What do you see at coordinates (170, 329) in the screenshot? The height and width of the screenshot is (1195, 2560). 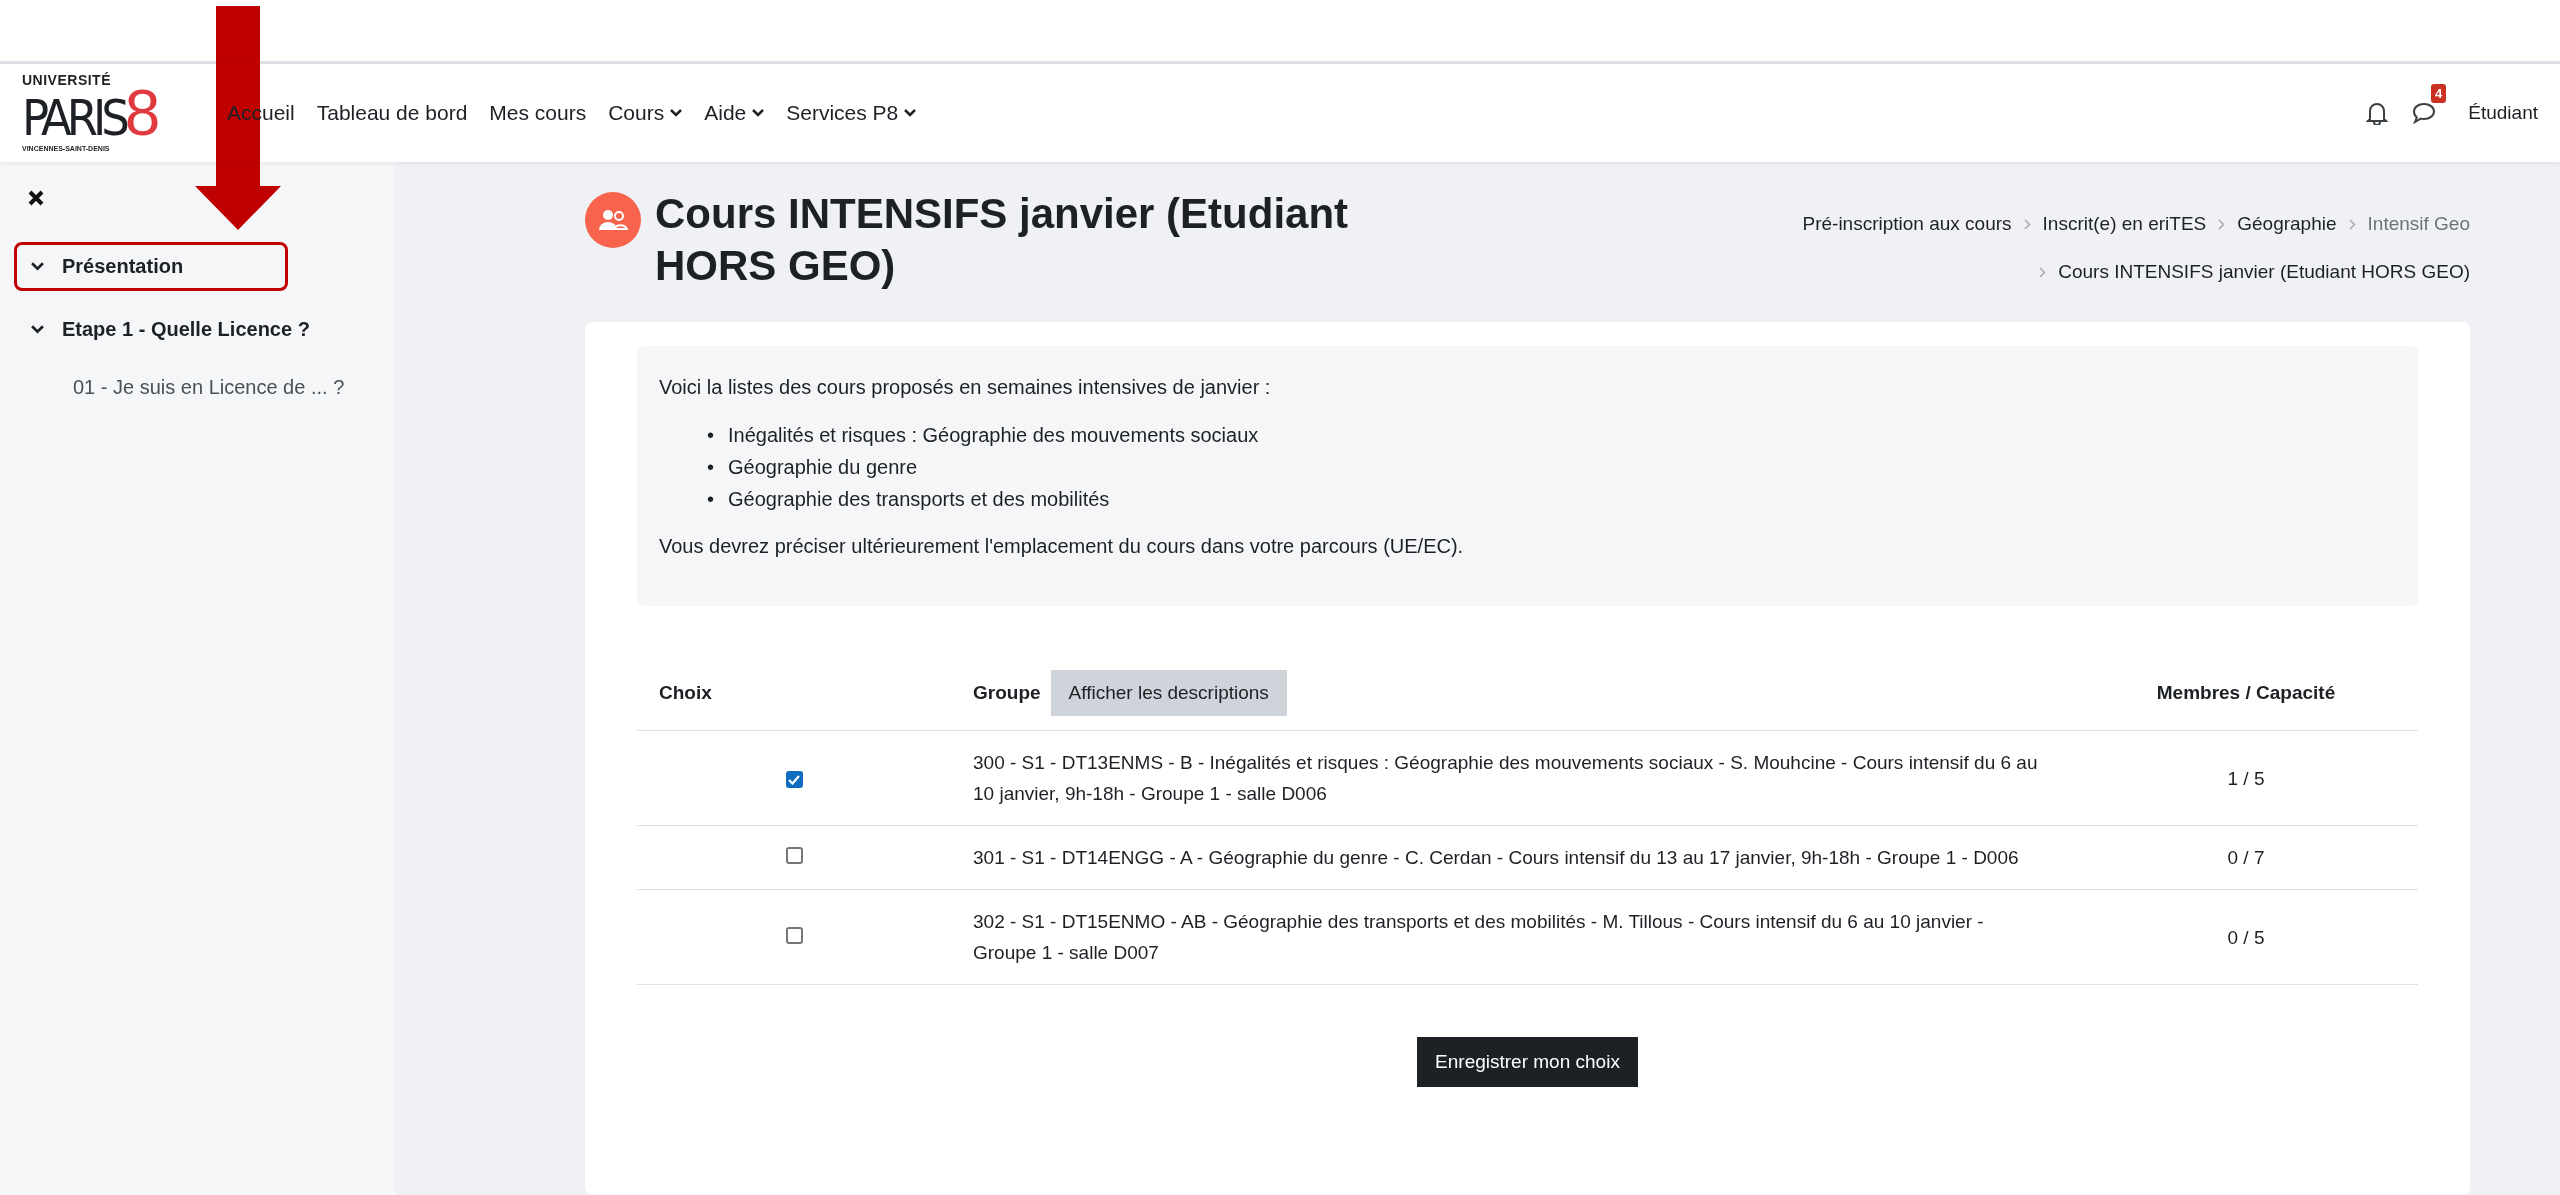 I see `sidebar-section: Etape 1 - Quelle Licence ?` at bounding box center [170, 329].